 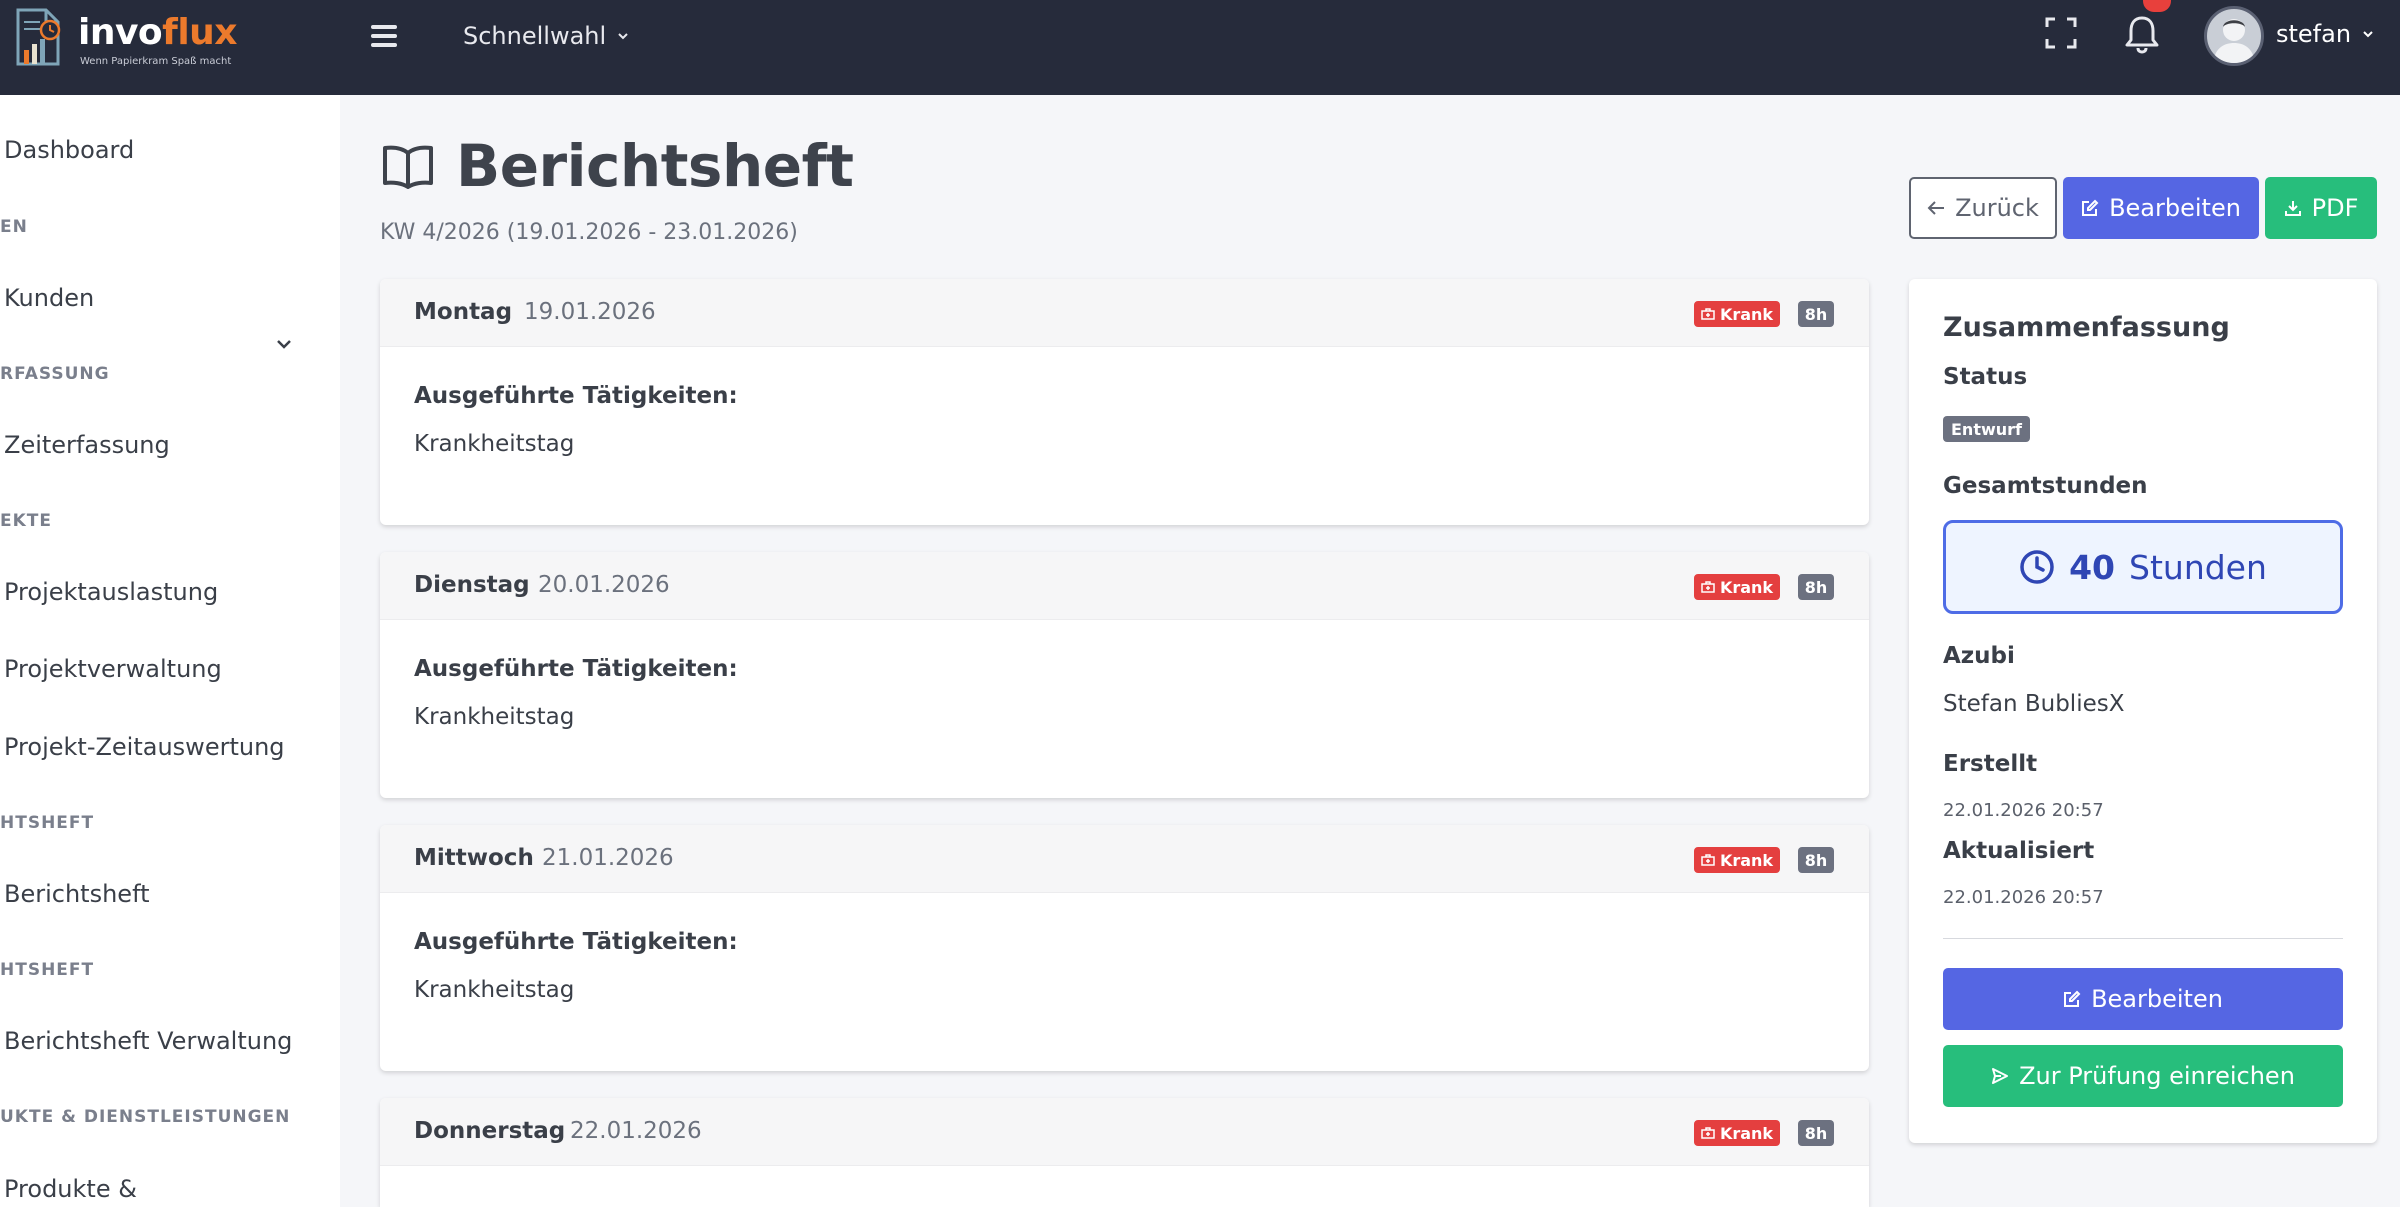 I want to click on sidebar-section-header: RFASSUNG, so click(x=55, y=374).